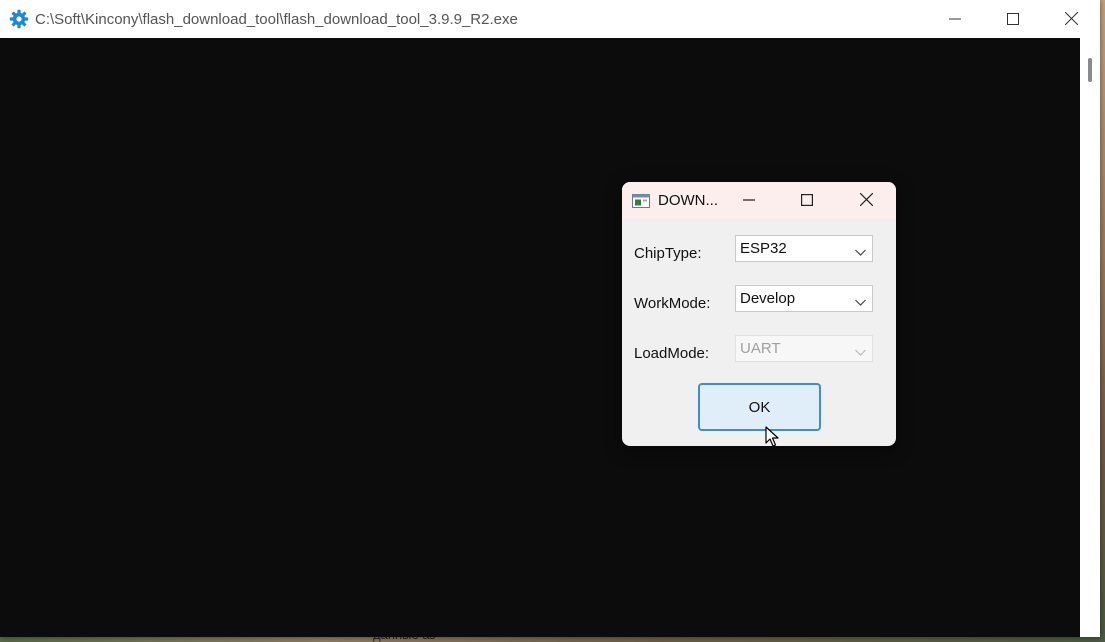  I want to click on chip-type-select: ESP32, so click(804, 248).